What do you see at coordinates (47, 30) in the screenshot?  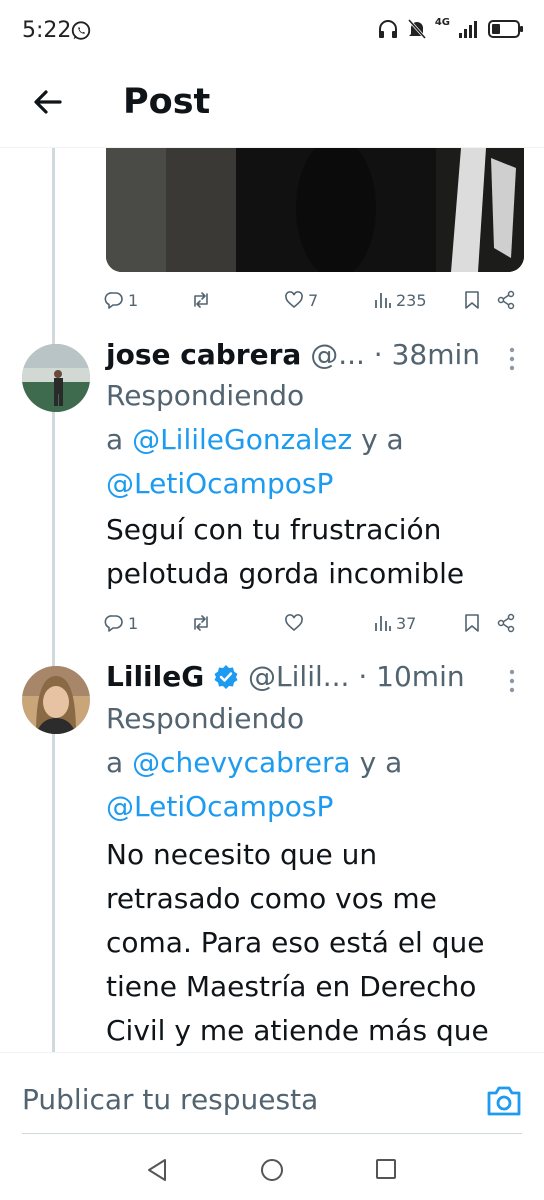 I see `status-time: 5:22` at bounding box center [47, 30].